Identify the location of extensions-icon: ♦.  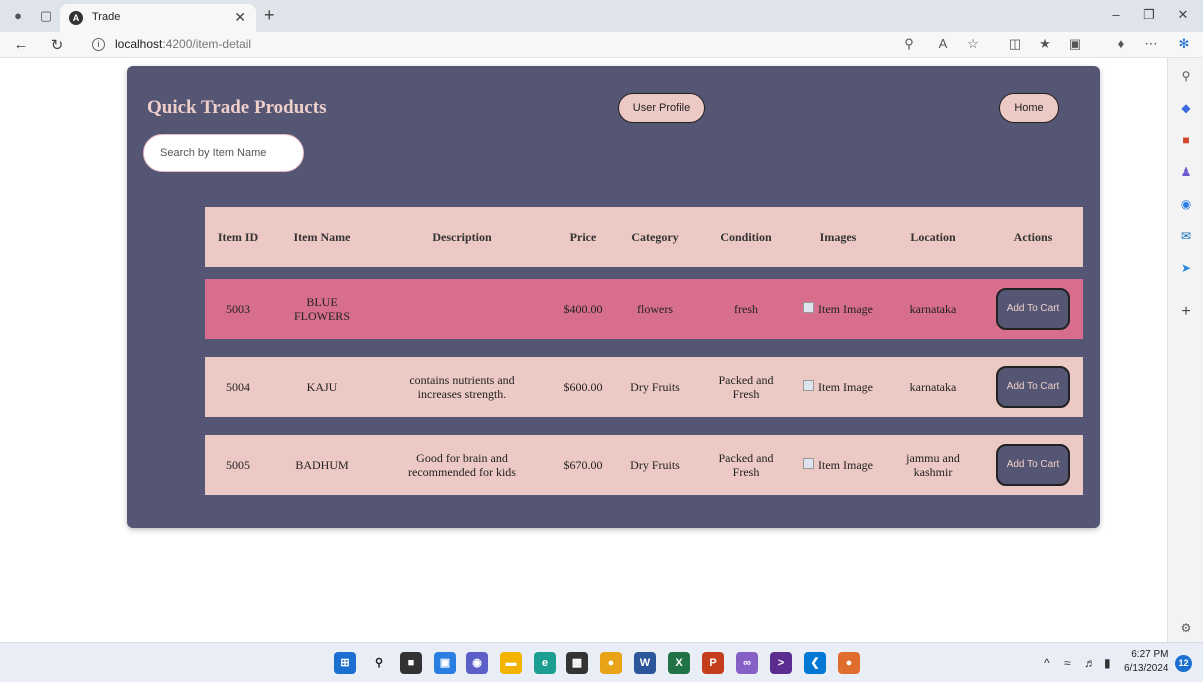
(1121, 43).